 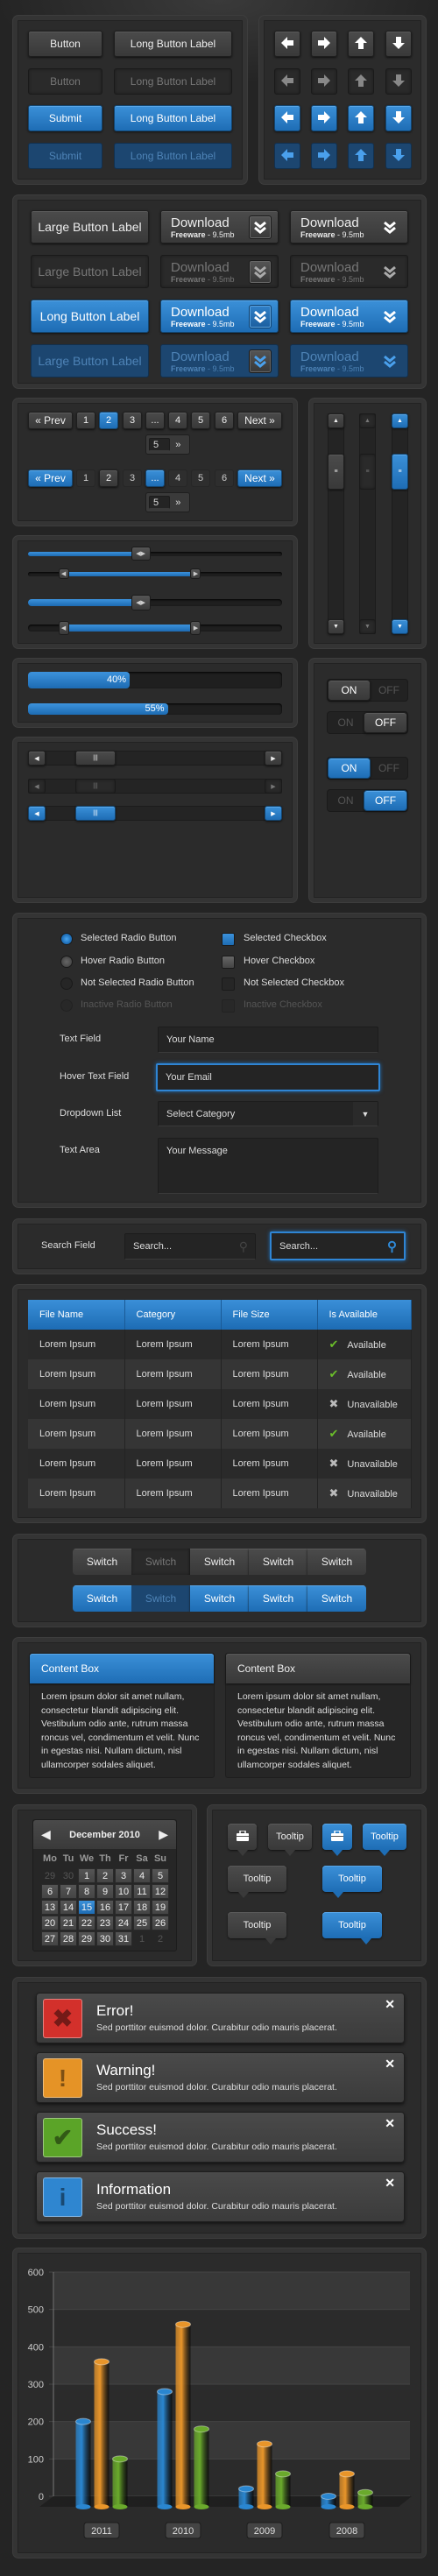 What do you see at coordinates (259, 478) in the screenshot?
I see `next-page-button: Next »` at bounding box center [259, 478].